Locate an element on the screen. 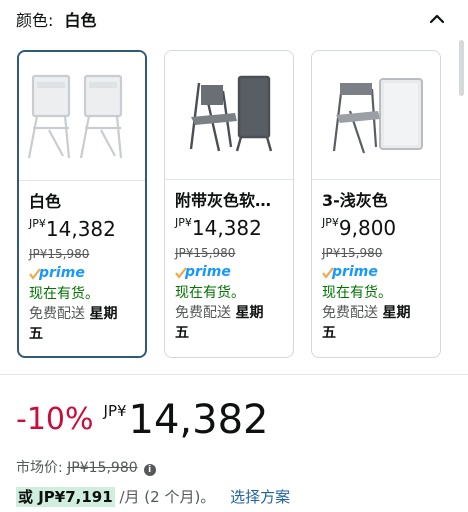  chevron-up-icon is located at coordinates (437, 19).